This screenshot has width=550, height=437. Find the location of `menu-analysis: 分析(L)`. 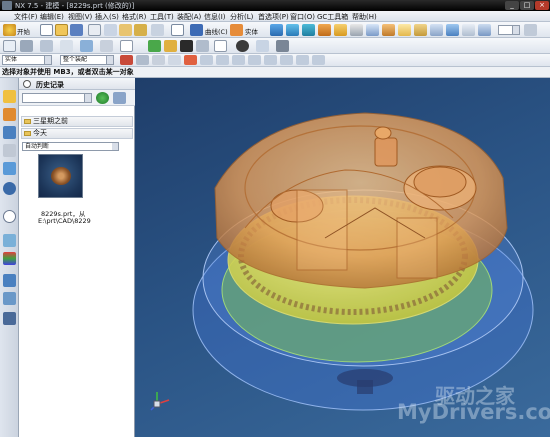

menu-analysis: 分析(L) is located at coordinates (241, 17).